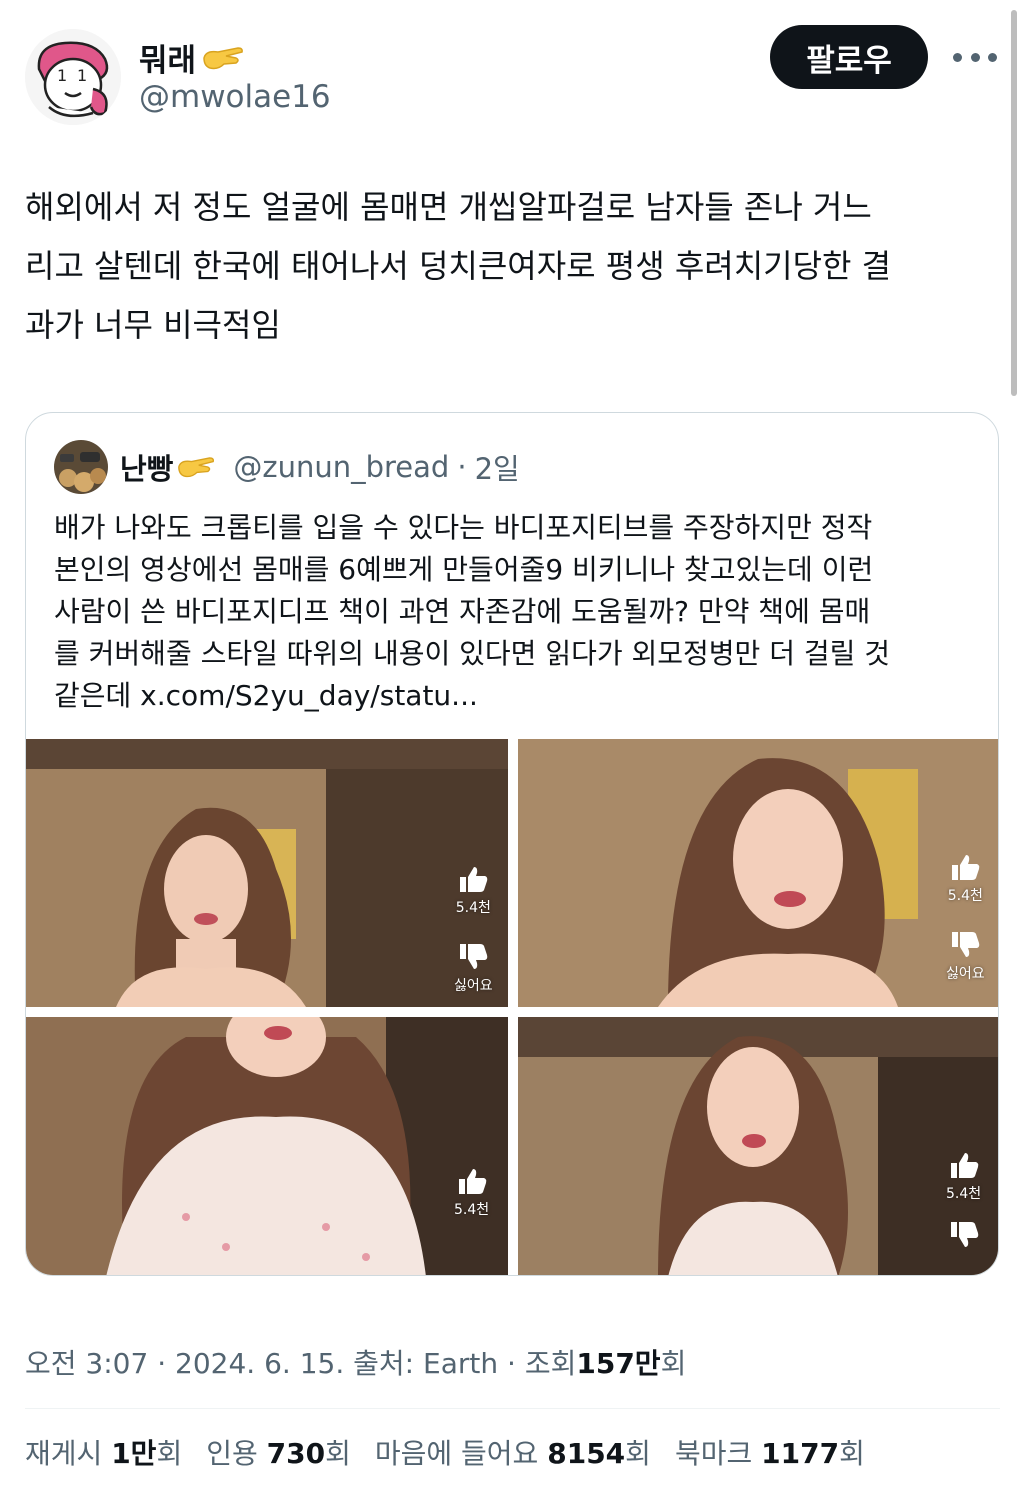  I want to click on media-3-reactions: 5.4천, so click(471, 1193).